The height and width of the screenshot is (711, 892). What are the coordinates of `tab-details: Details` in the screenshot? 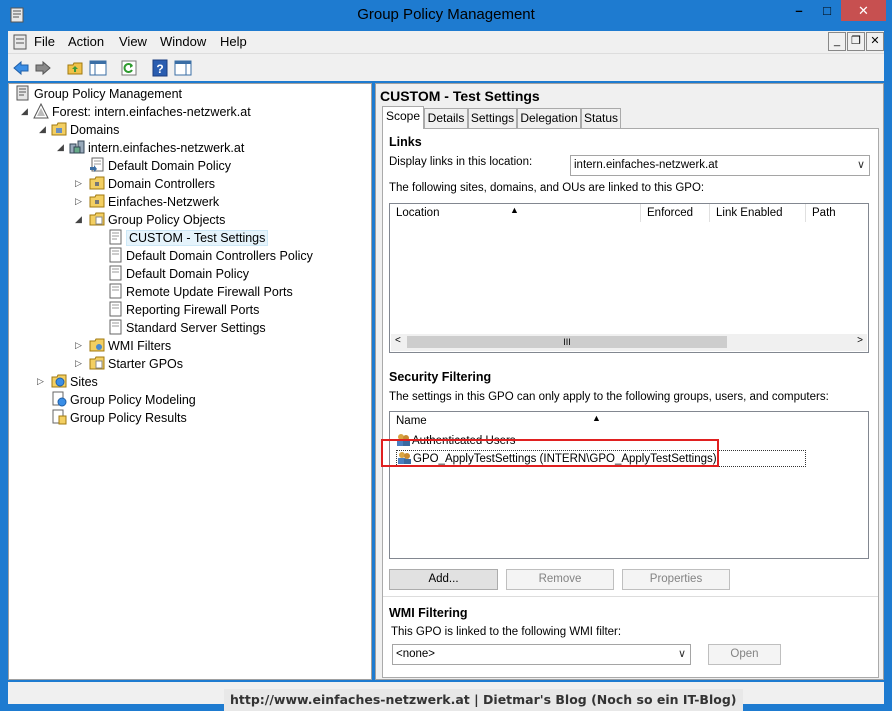 It's located at (446, 118).